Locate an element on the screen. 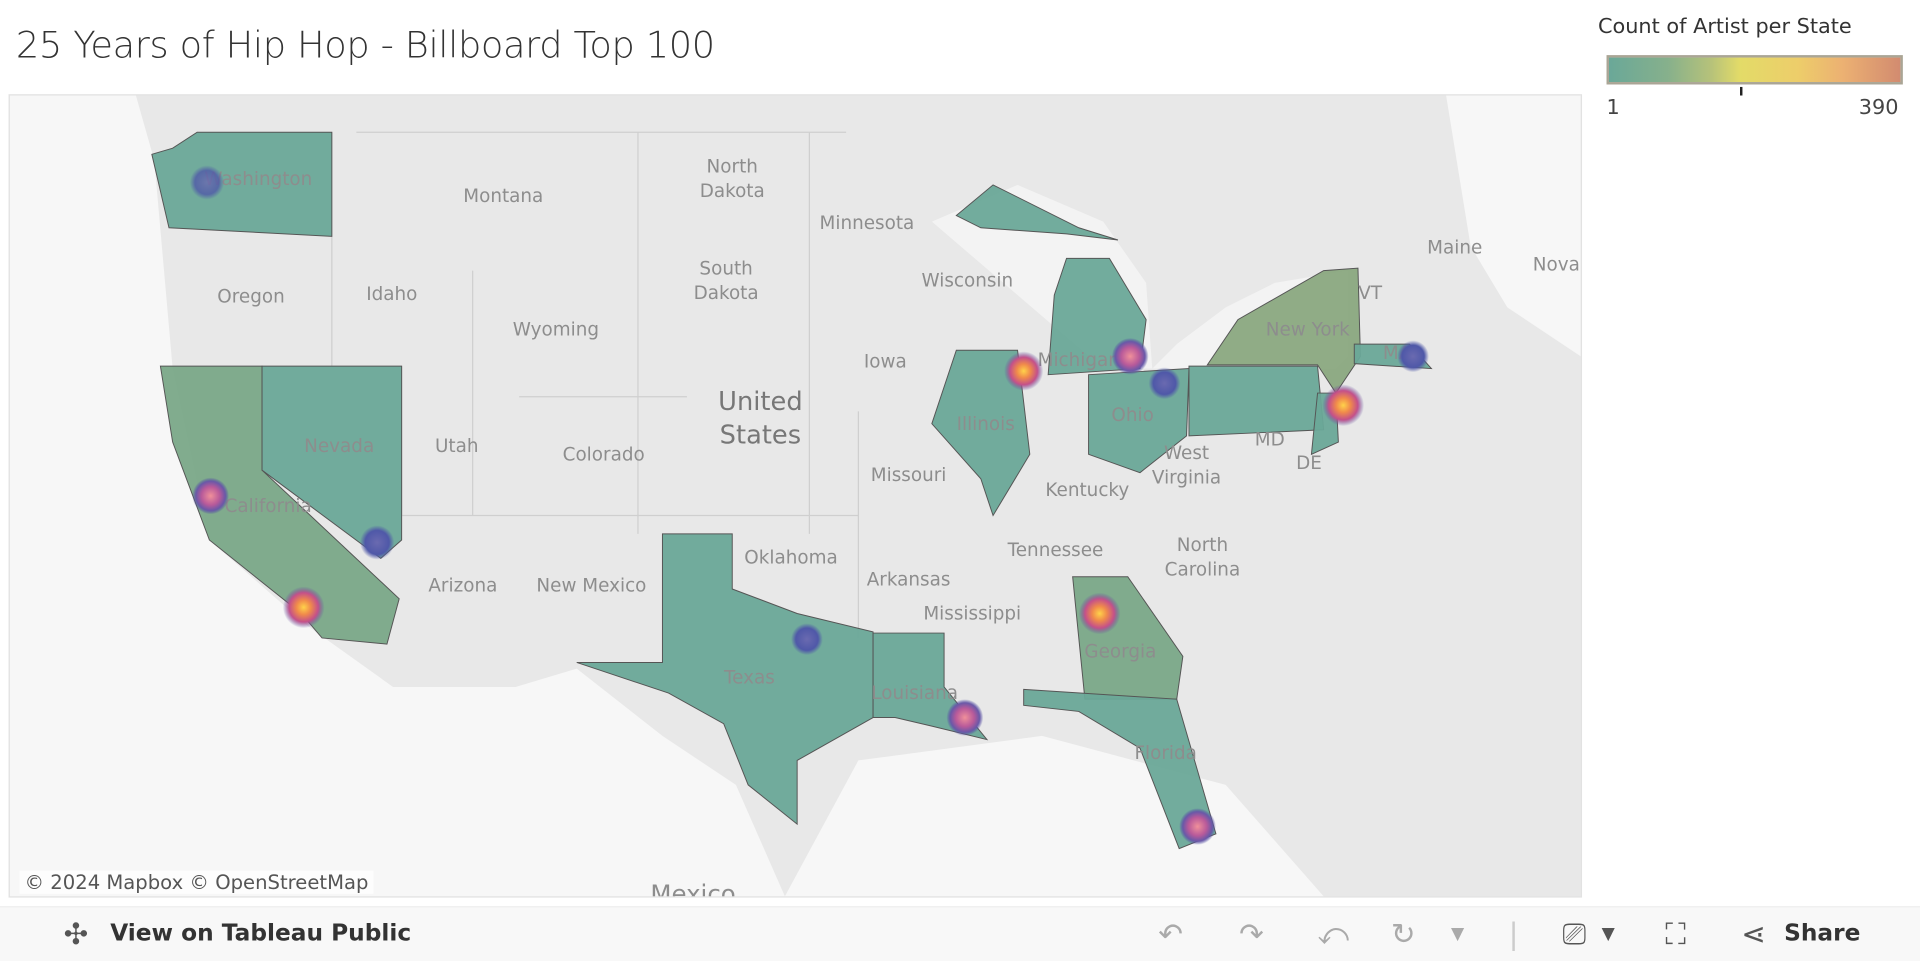 The width and height of the screenshot is (1920, 961). label-wisconsin: Wisconsin is located at coordinates (968, 281).